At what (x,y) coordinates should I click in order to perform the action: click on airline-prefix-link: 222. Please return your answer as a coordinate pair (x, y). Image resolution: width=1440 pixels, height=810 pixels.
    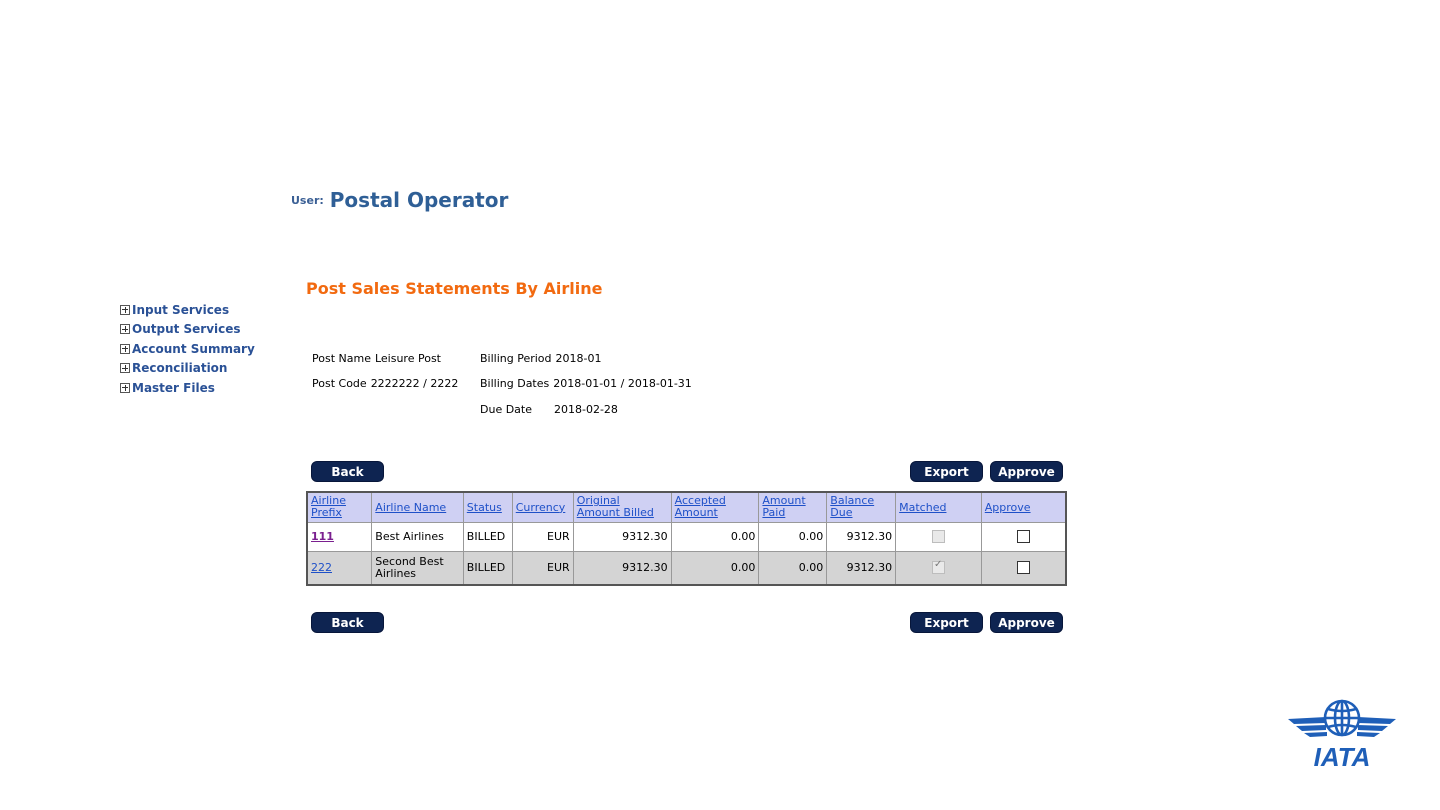
    Looking at the image, I should click on (321, 567).